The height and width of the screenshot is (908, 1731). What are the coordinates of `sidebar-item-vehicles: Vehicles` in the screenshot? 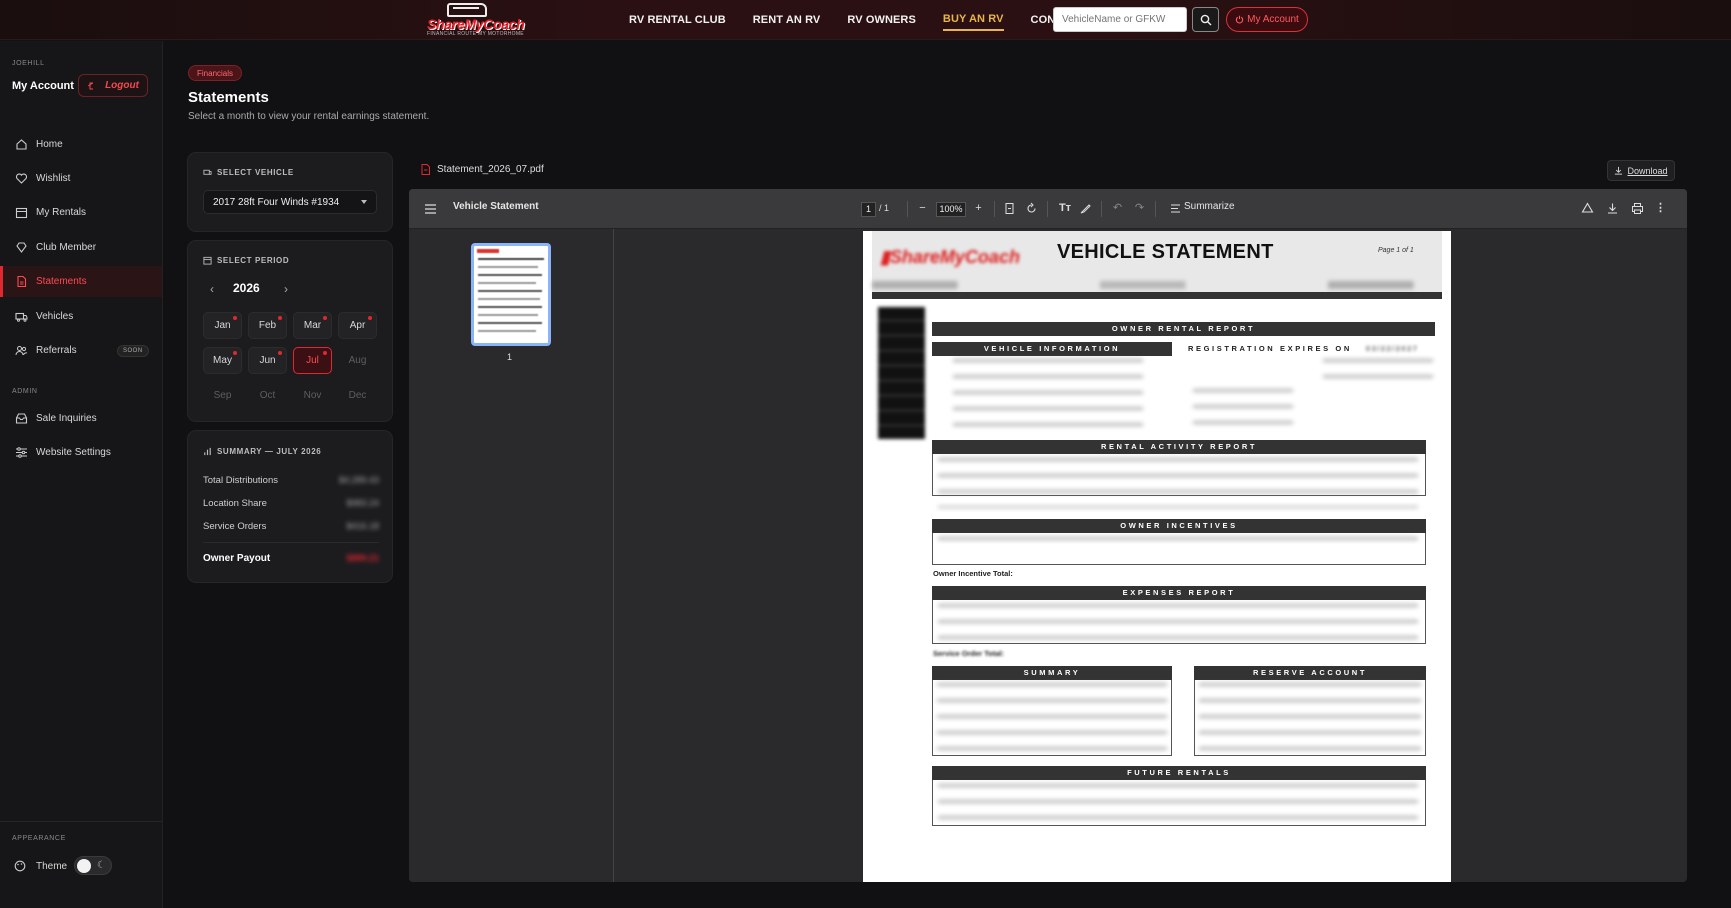 It's located at (81, 316).